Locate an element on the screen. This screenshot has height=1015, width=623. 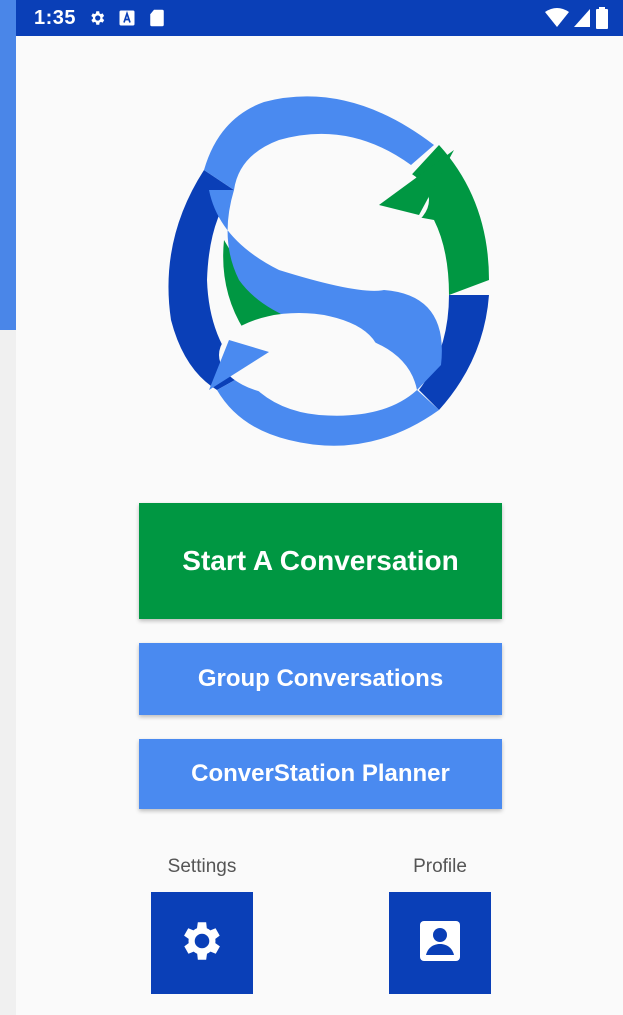
profile-label: Profile is located at coordinates (440, 866).